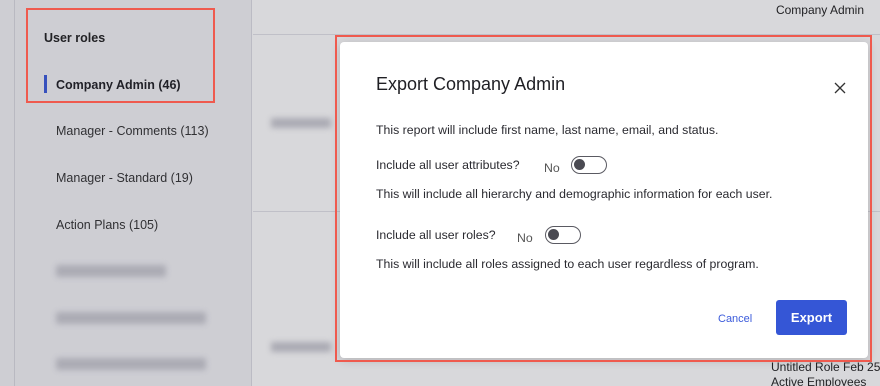  Describe the element at coordinates (525, 238) in the screenshot. I see `roles-toggle-state: No` at that location.